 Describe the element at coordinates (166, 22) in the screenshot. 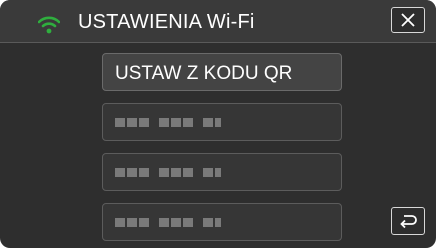

I see `page-title: USTAWIENIA Wi-Fi` at that location.